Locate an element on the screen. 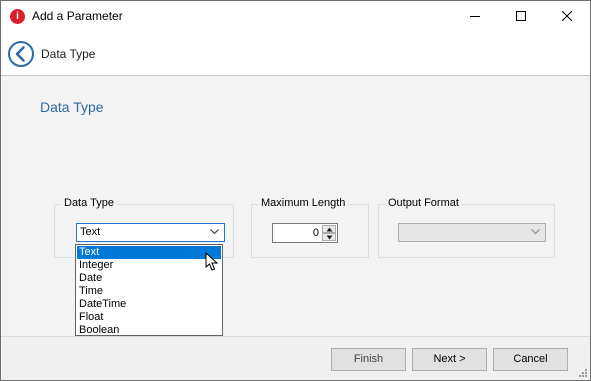 The height and width of the screenshot is (381, 591). maximize-button is located at coordinates (521, 16).